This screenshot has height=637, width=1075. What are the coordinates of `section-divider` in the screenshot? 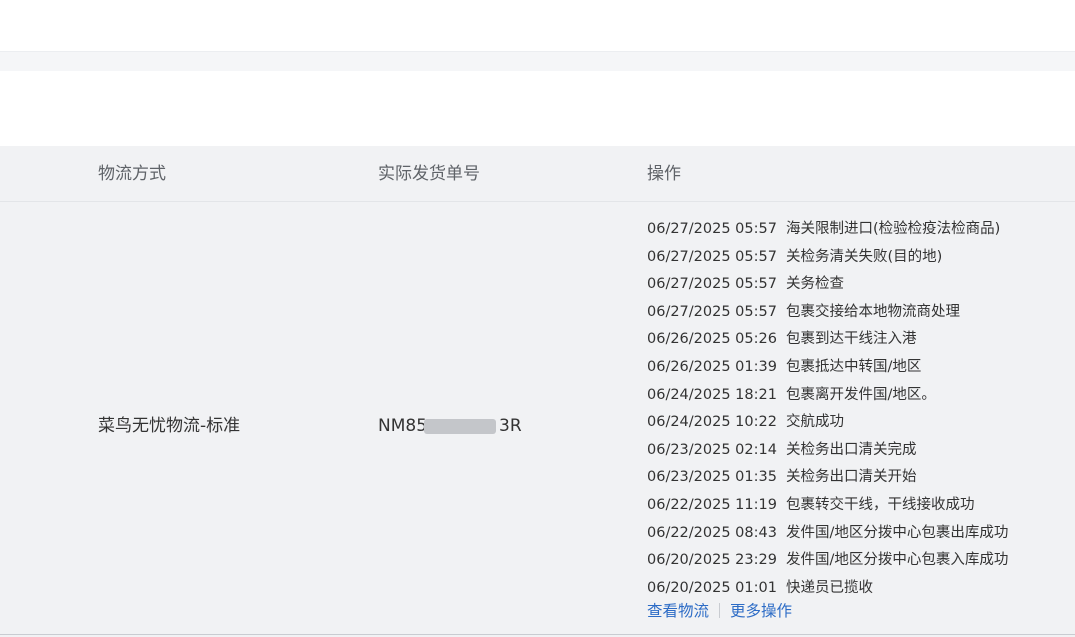 It's located at (537, 61).